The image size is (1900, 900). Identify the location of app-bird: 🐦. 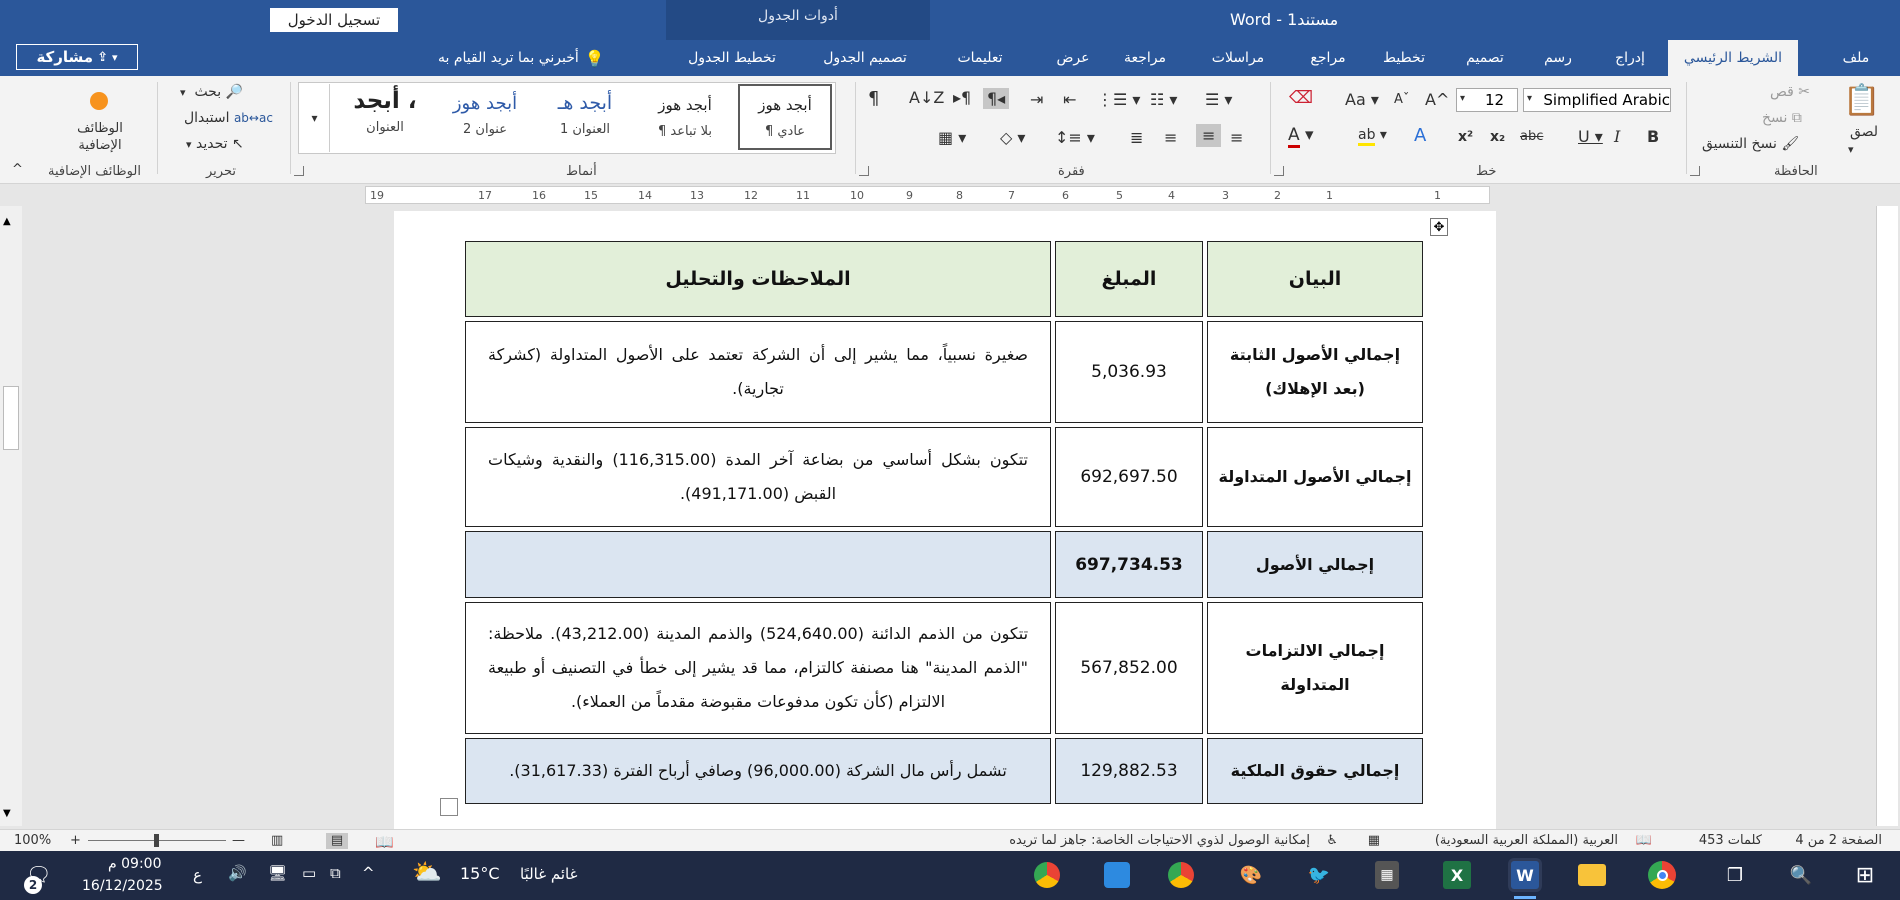
(1319, 875).